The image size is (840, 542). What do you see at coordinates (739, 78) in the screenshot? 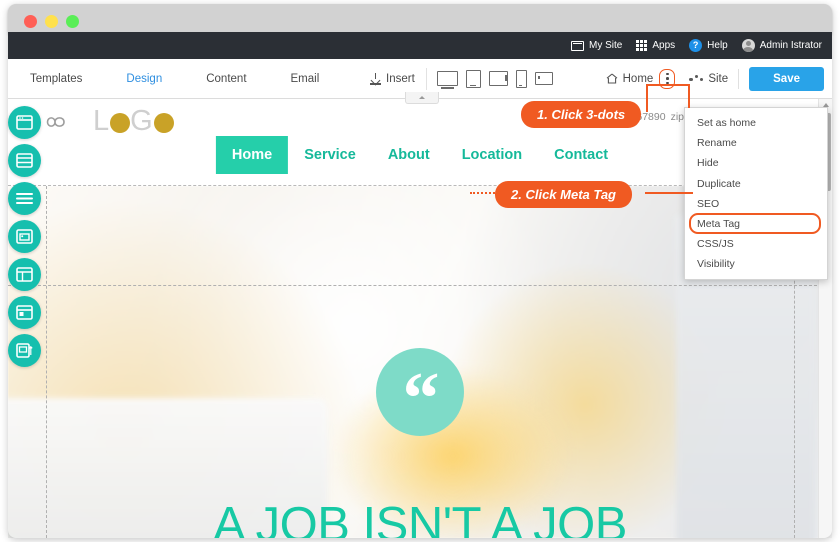
I see `toolbar-divider` at bounding box center [739, 78].